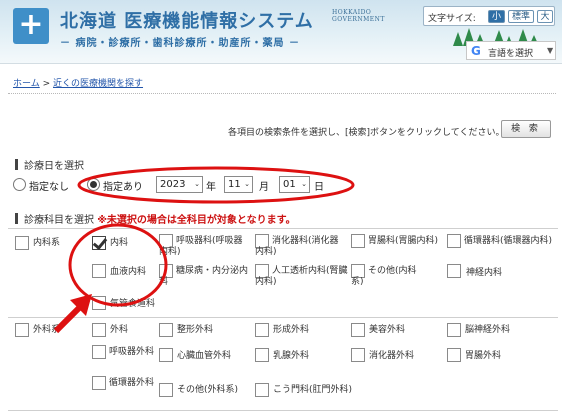  Describe the element at coordinates (133, 304) in the screenshot. I see `dept-label: 気管食道科` at that location.